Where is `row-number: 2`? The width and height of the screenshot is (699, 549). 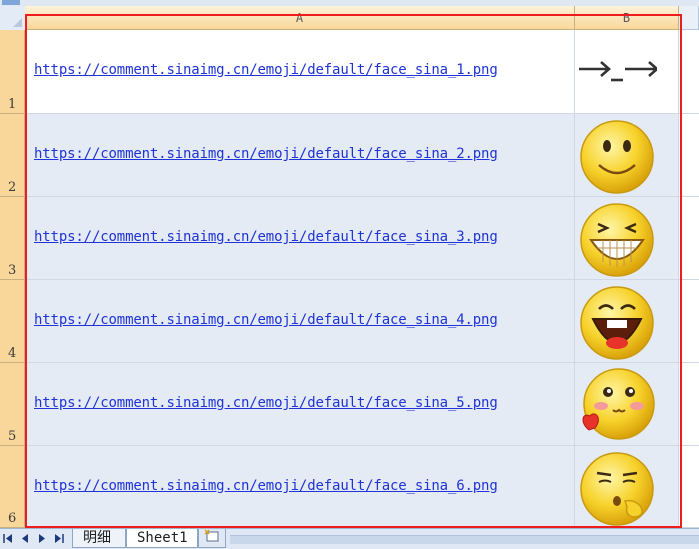
row-number: 2 is located at coordinates (12, 187).